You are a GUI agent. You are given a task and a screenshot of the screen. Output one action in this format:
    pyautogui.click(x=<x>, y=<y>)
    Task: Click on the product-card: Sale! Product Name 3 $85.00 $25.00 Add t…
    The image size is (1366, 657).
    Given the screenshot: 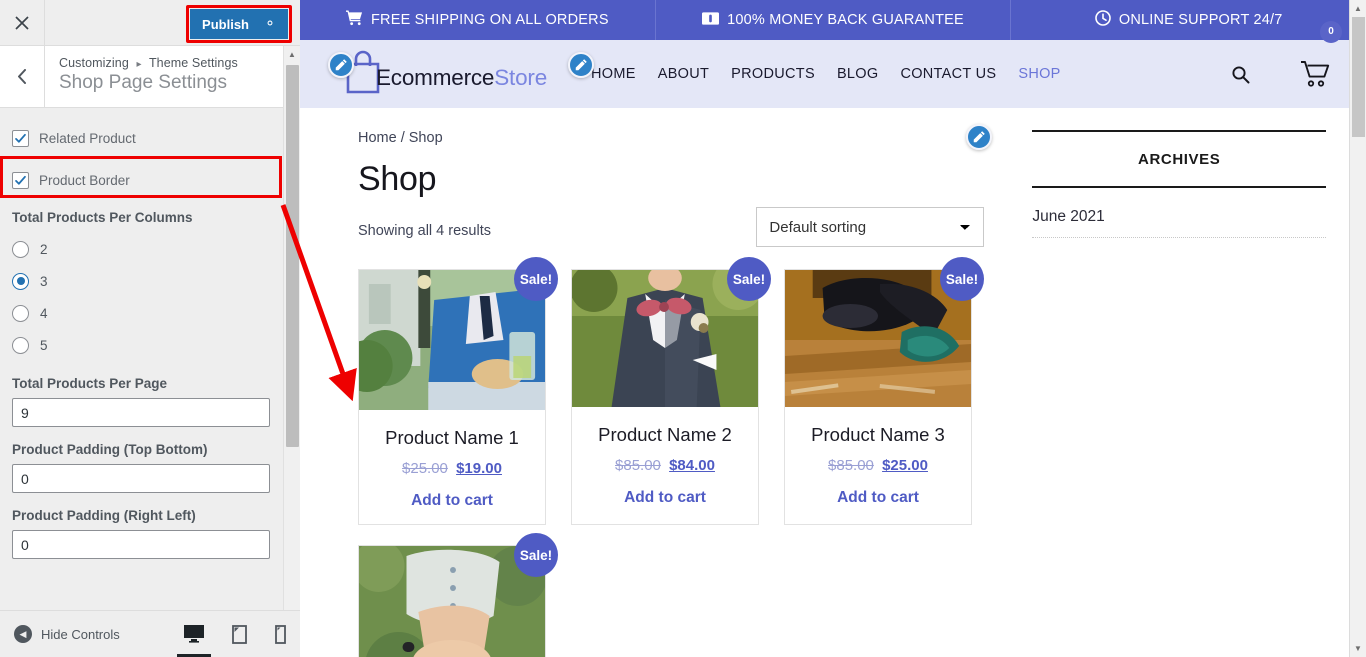 What is the action you would take?
    pyautogui.click(x=884, y=391)
    